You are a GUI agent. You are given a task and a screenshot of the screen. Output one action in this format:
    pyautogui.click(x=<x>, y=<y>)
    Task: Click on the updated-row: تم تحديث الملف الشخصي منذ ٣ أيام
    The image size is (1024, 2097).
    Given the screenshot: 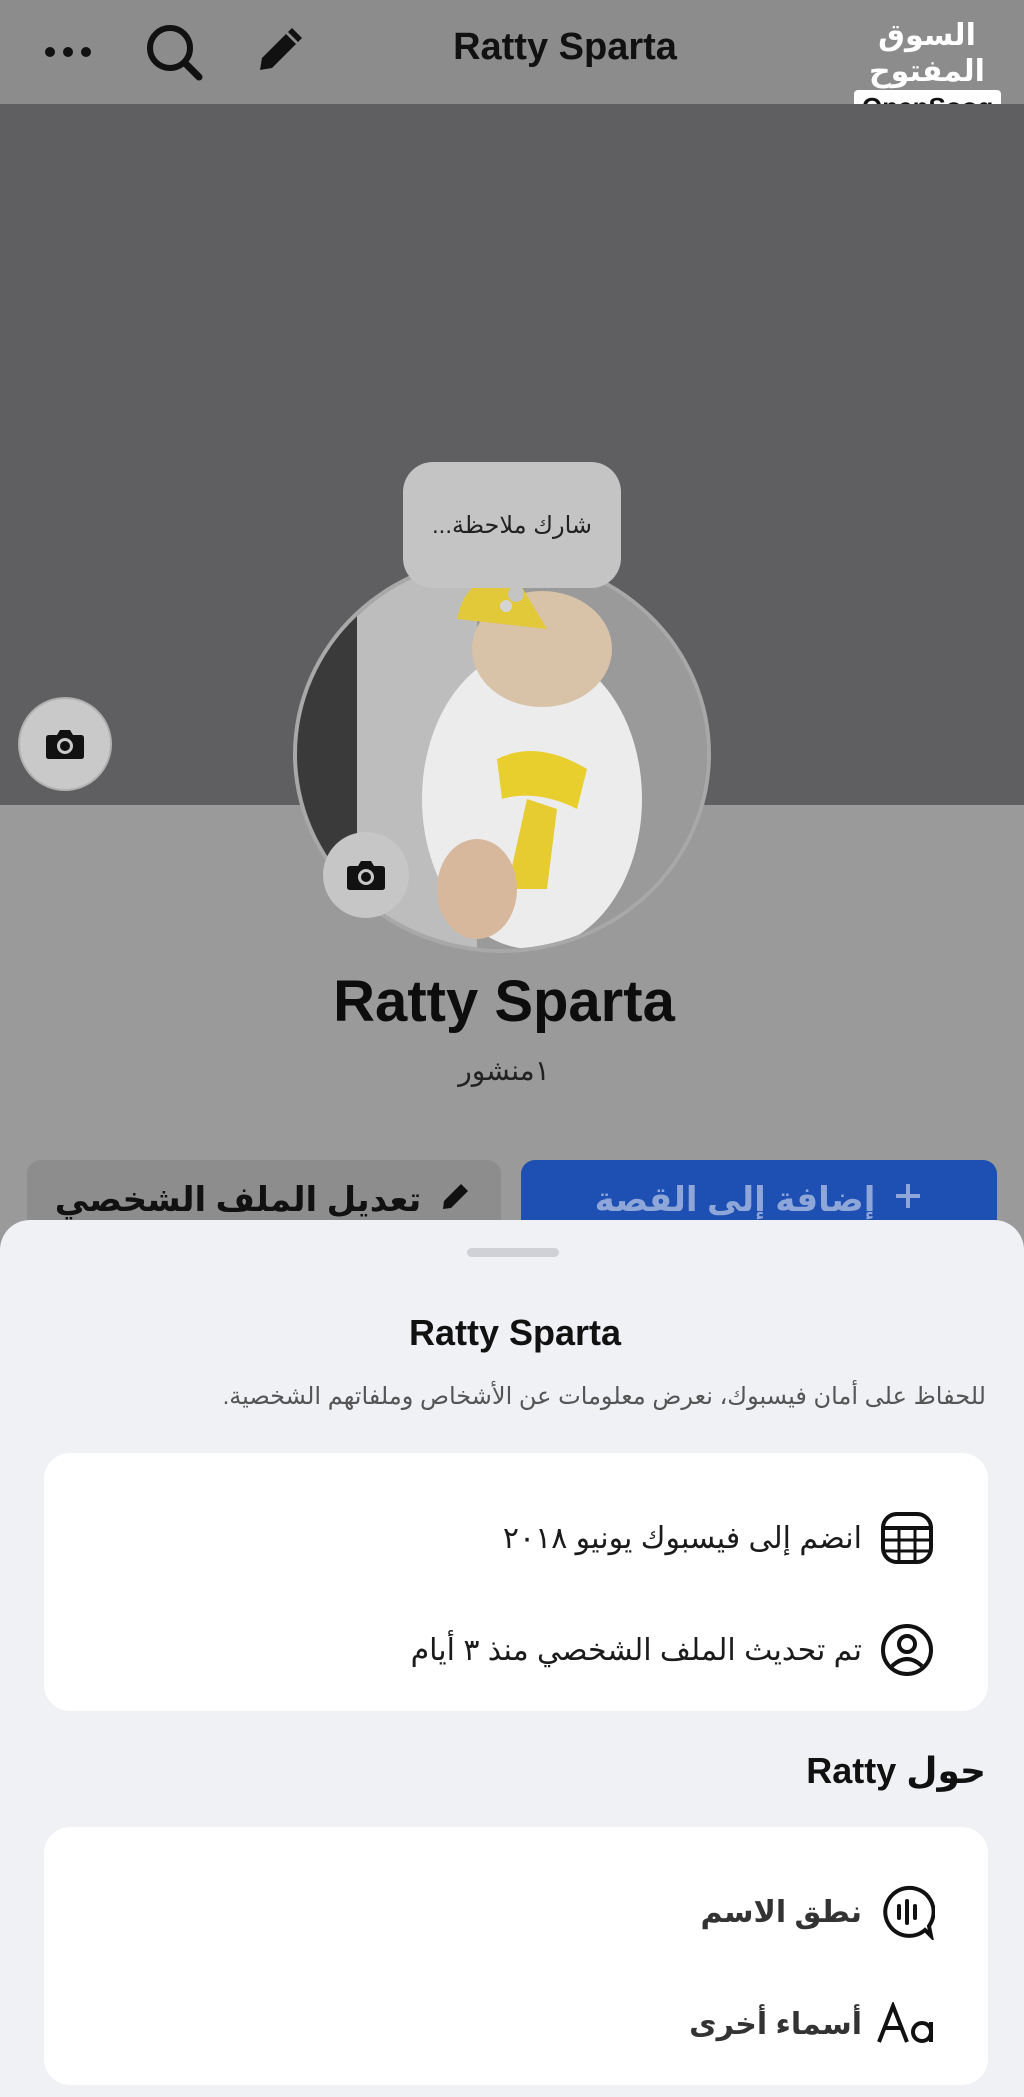 What is the action you would take?
    pyautogui.click(x=674, y=1650)
    